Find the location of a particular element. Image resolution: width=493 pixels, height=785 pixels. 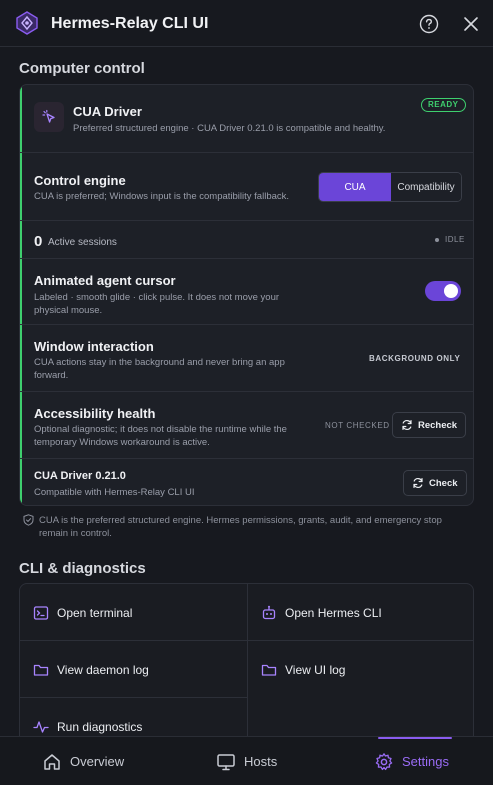

accessibility-title: Accessibility health is located at coordinates (95, 413).